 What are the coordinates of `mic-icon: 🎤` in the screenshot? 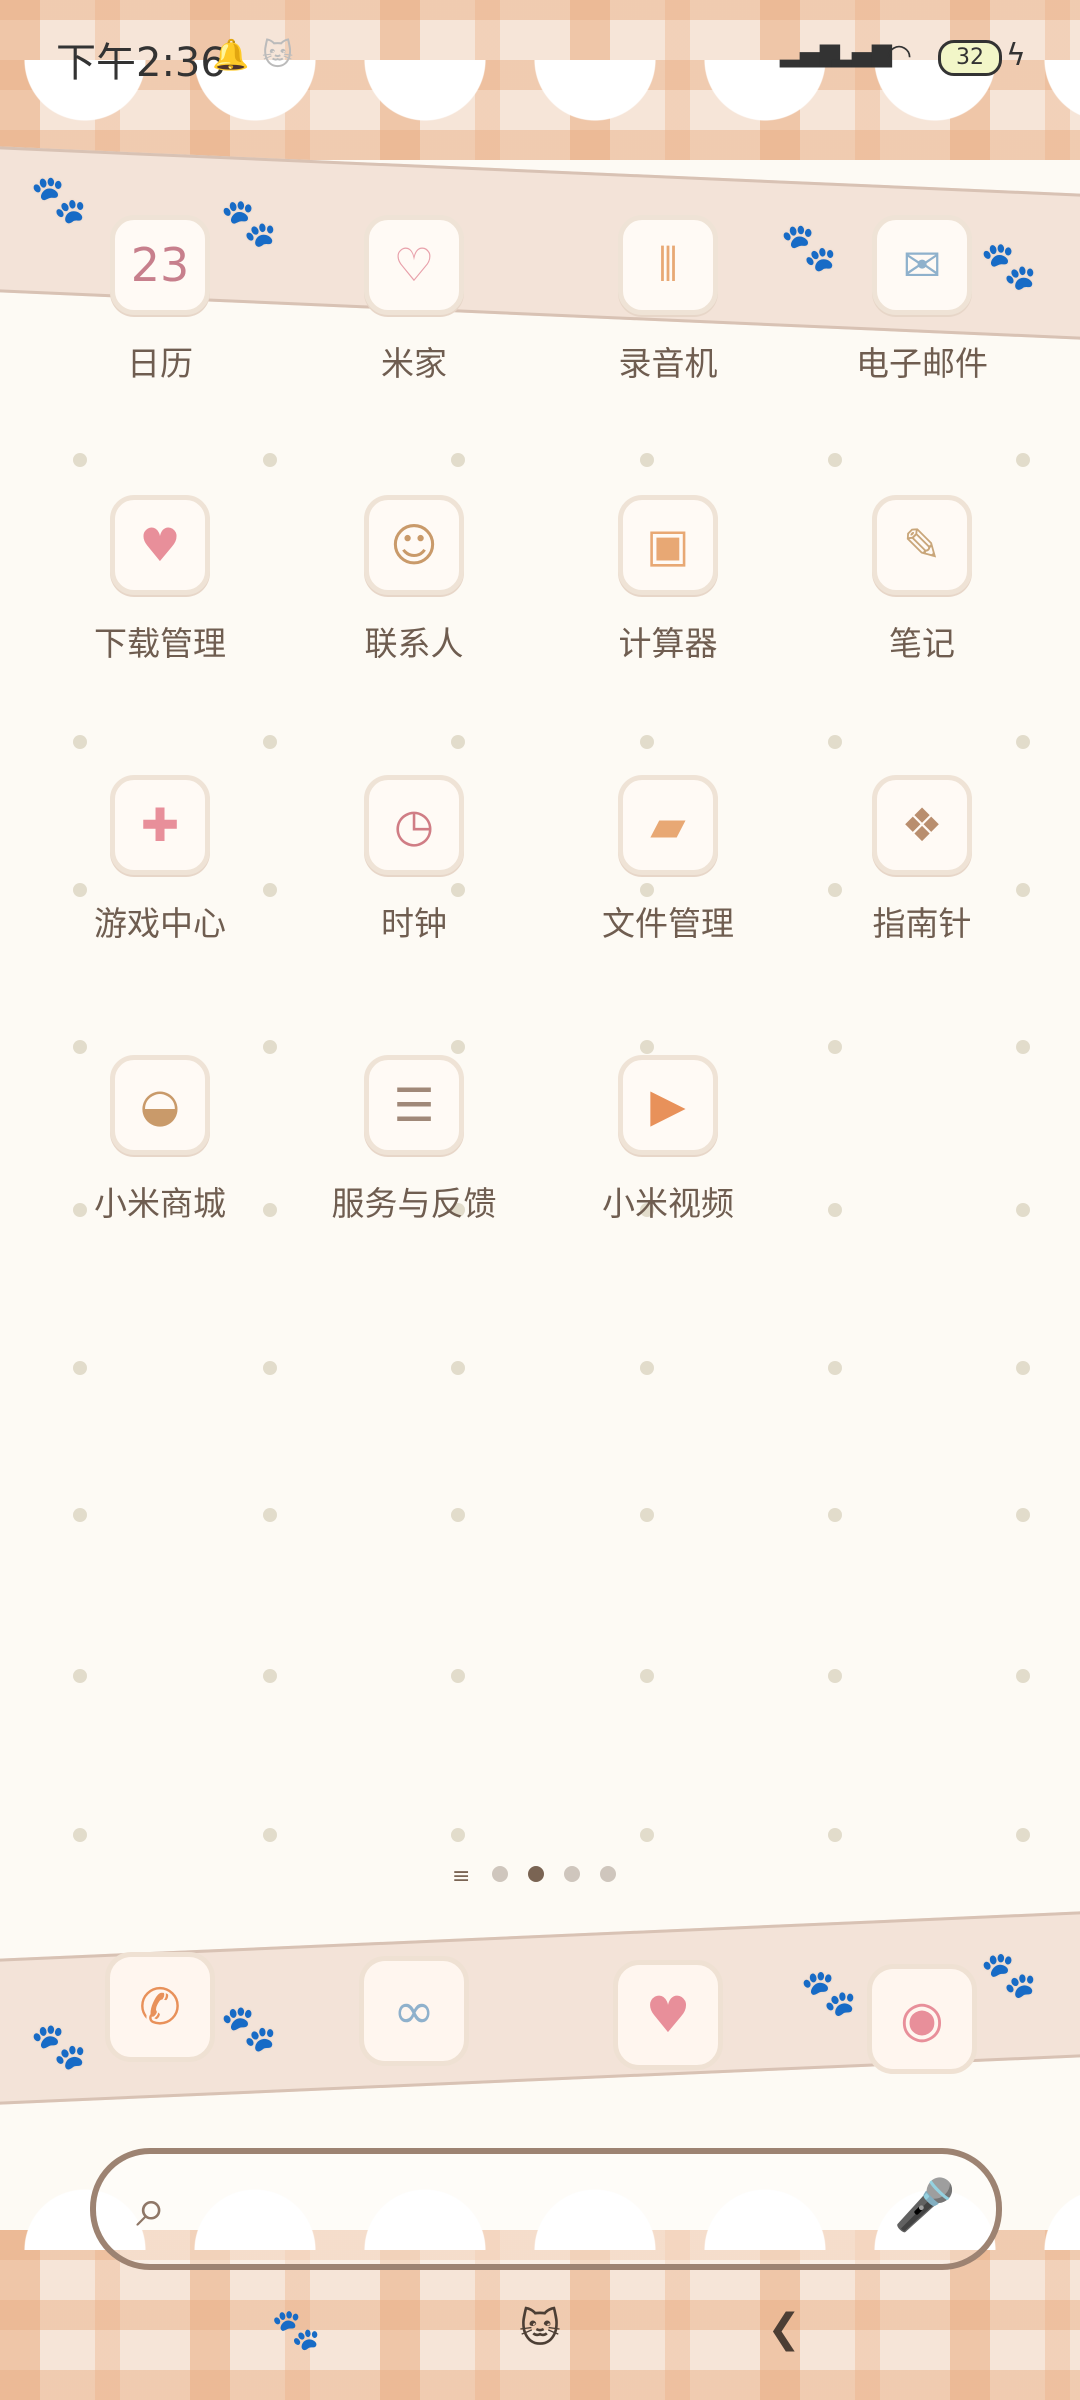 It's located at (925, 2205).